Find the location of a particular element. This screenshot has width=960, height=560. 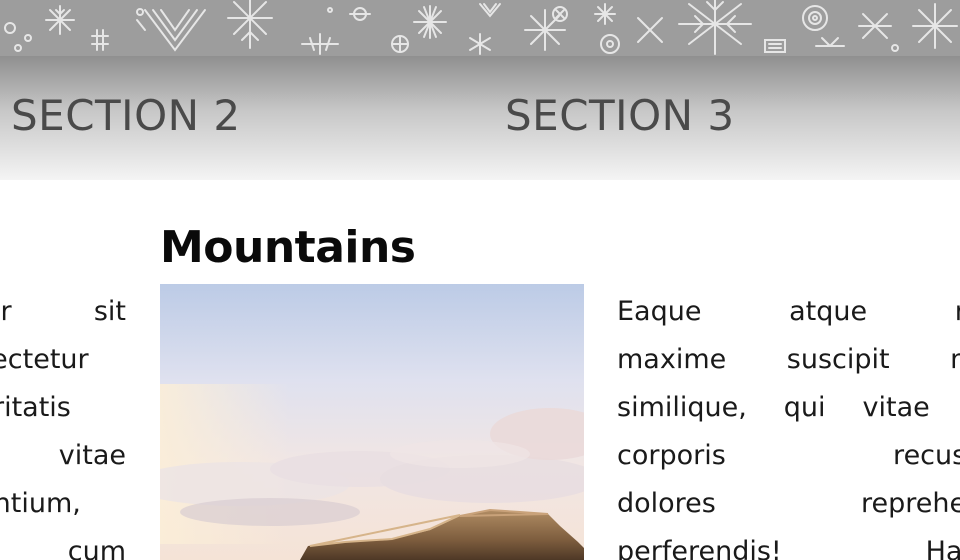

right-text-line: maxime suscipit maio is located at coordinates (788, 359).